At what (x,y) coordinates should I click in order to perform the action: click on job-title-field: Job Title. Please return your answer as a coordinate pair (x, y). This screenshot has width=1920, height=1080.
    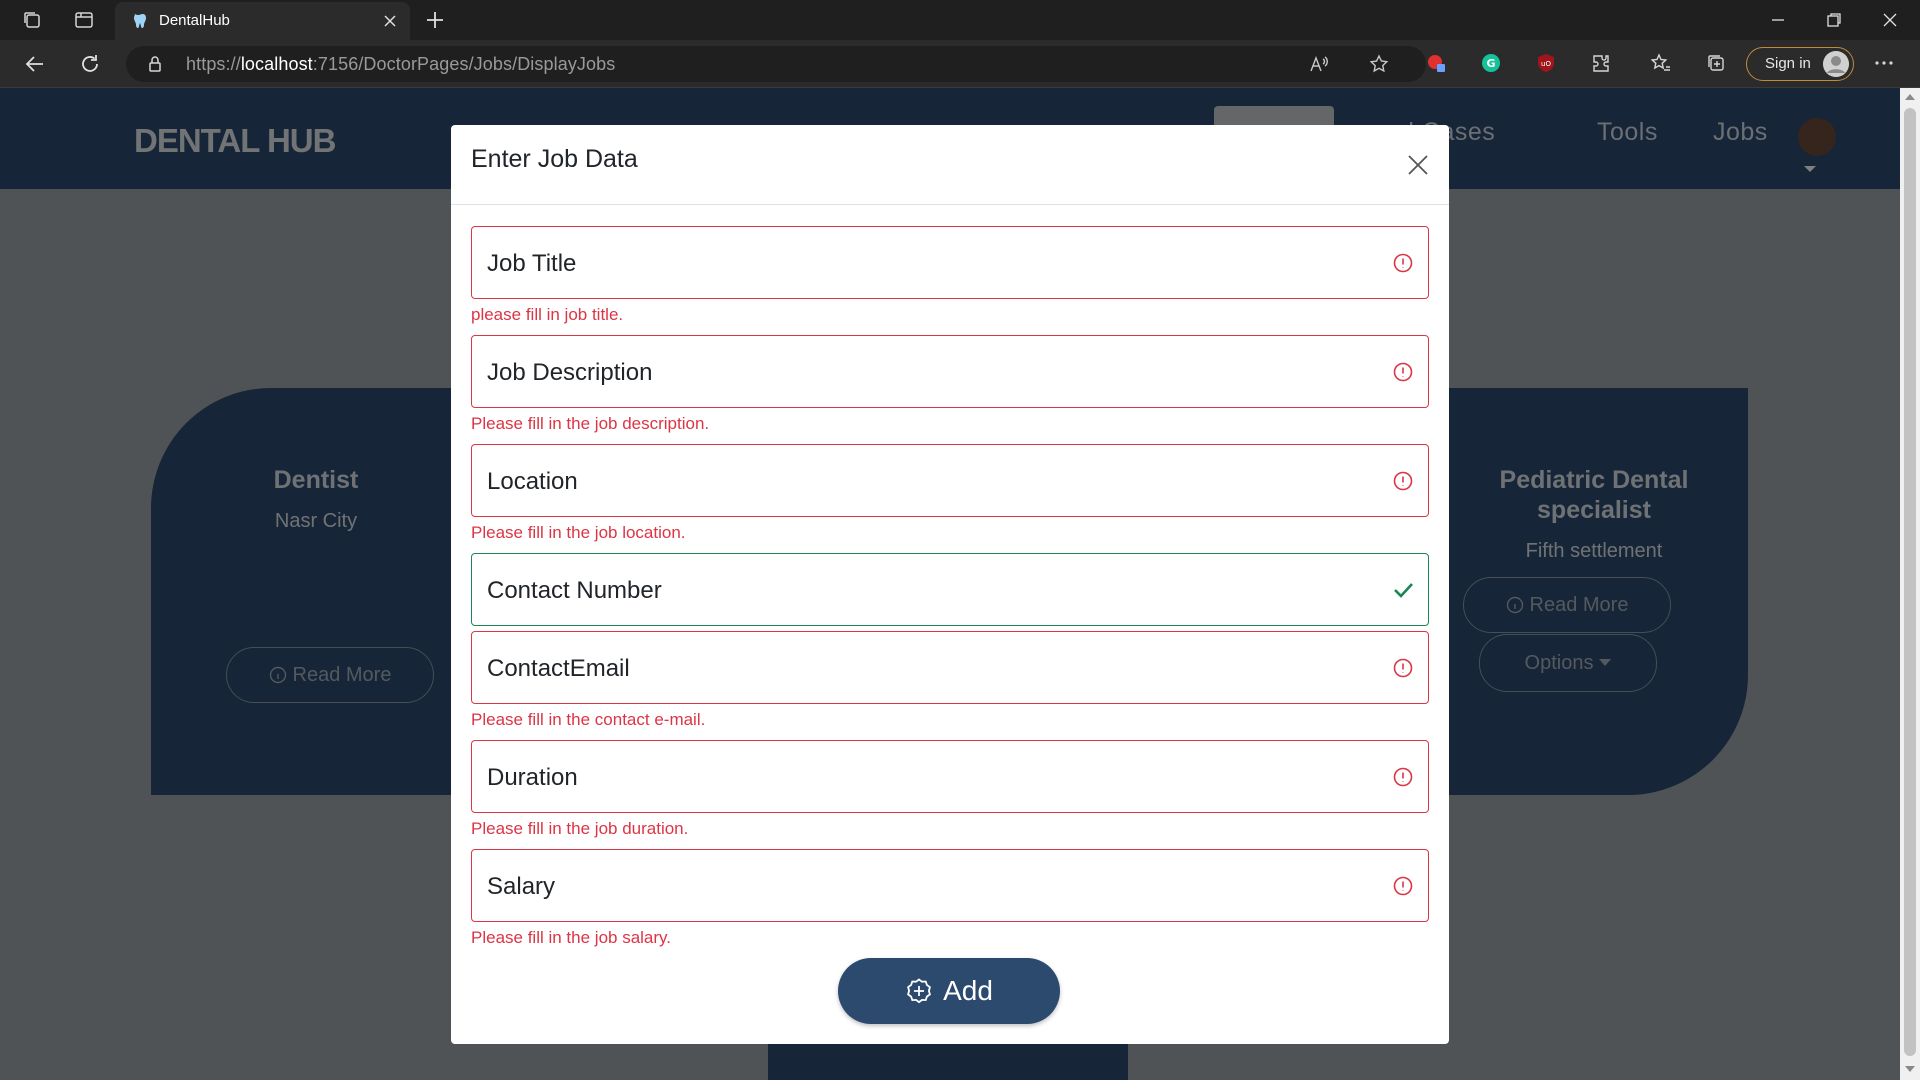
    Looking at the image, I should click on (950, 262).